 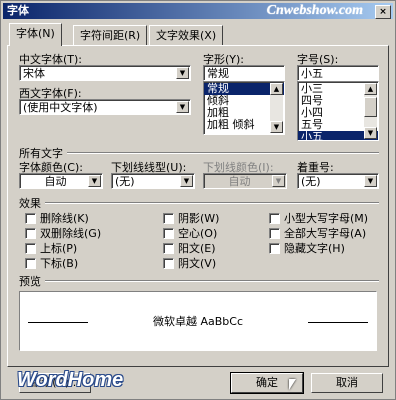 I want to click on emboss-checkbox: 阳文(E), so click(x=189, y=248).